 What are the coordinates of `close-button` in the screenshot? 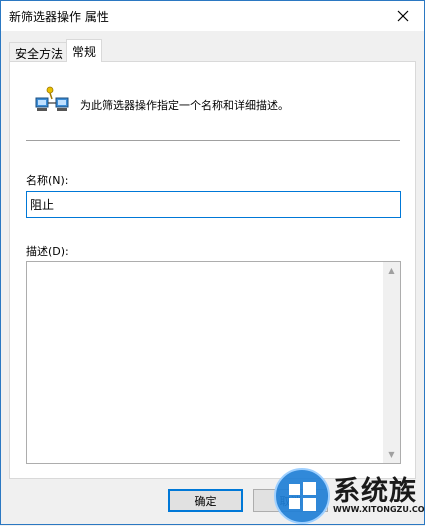 It's located at (403, 16).